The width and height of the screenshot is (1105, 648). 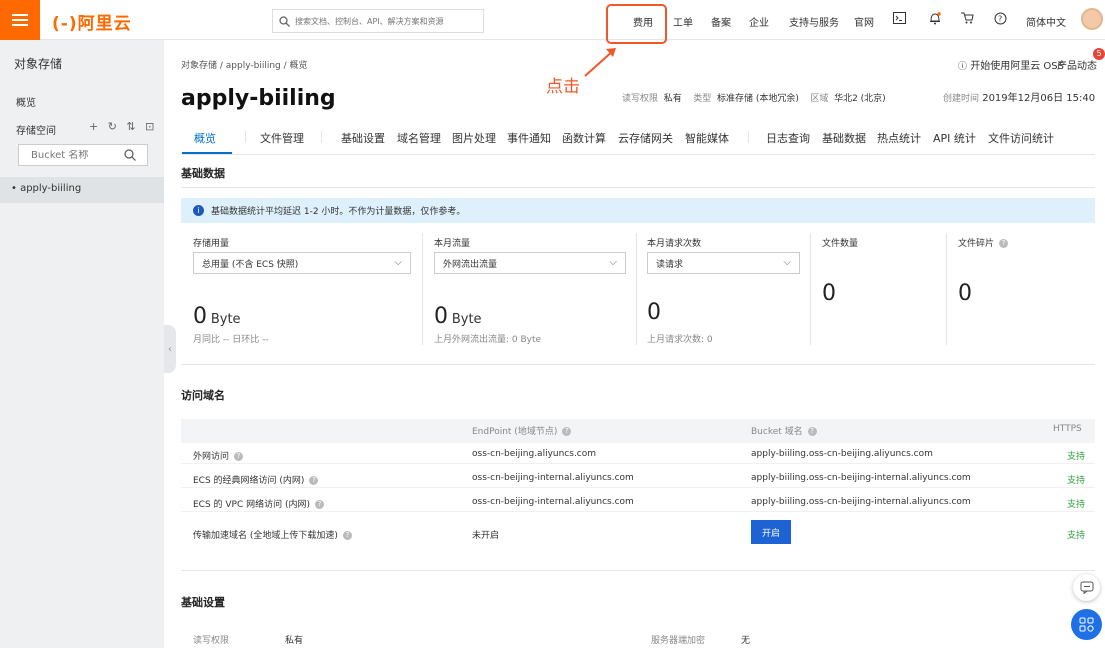 I want to click on nav-tickets: 工单, so click(x=683, y=21).